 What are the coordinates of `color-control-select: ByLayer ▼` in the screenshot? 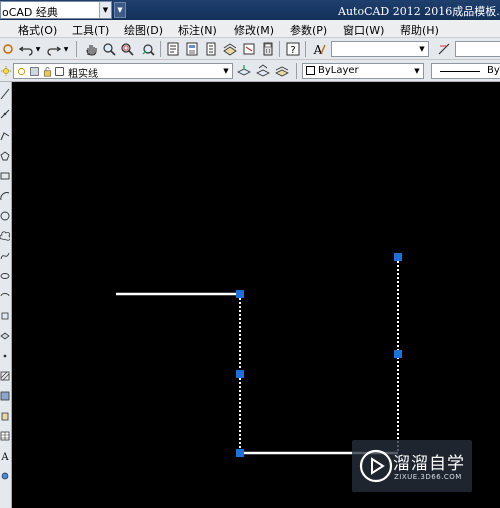 It's located at (363, 71).